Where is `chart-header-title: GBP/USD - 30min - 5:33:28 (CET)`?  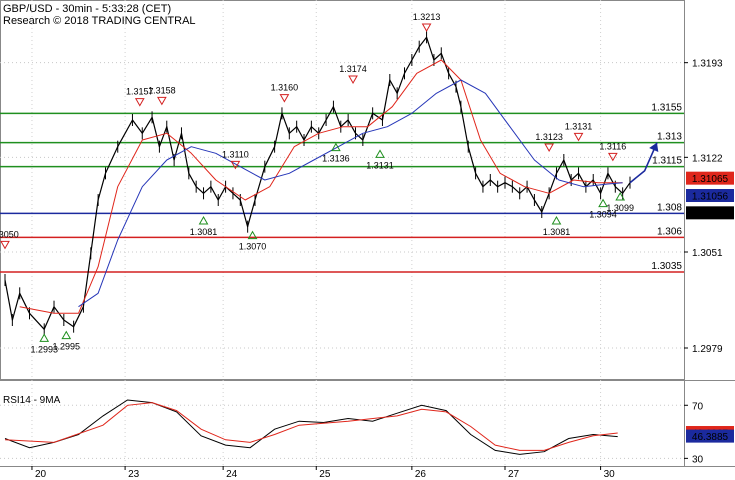 chart-header-title: GBP/USD - 30min - 5:33:28 (CET) is located at coordinates (87, 9).